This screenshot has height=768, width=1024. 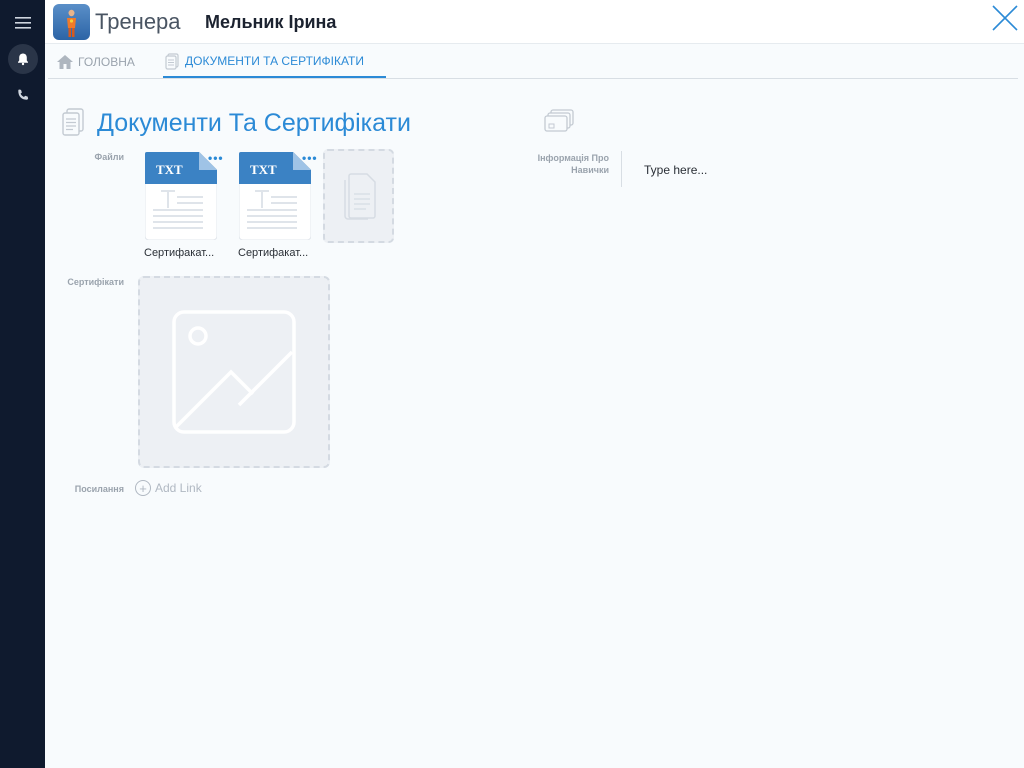 What do you see at coordinates (22, 384) in the screenshot?
I see `left-rail` at bounding box center [22, 384].